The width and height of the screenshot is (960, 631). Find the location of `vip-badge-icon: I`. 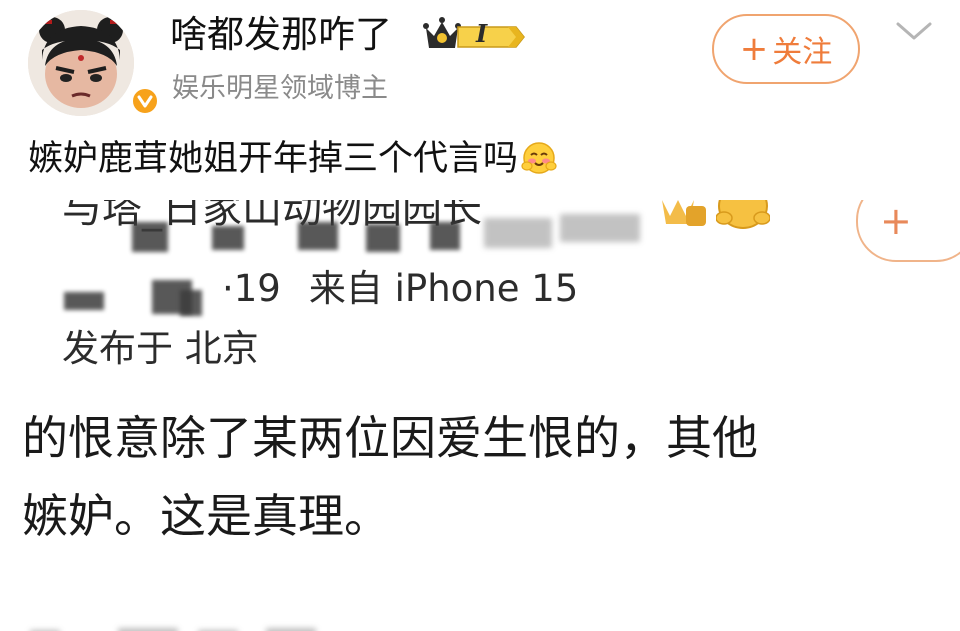

vip-badge-icon: I is located at coordinates (474, 34).